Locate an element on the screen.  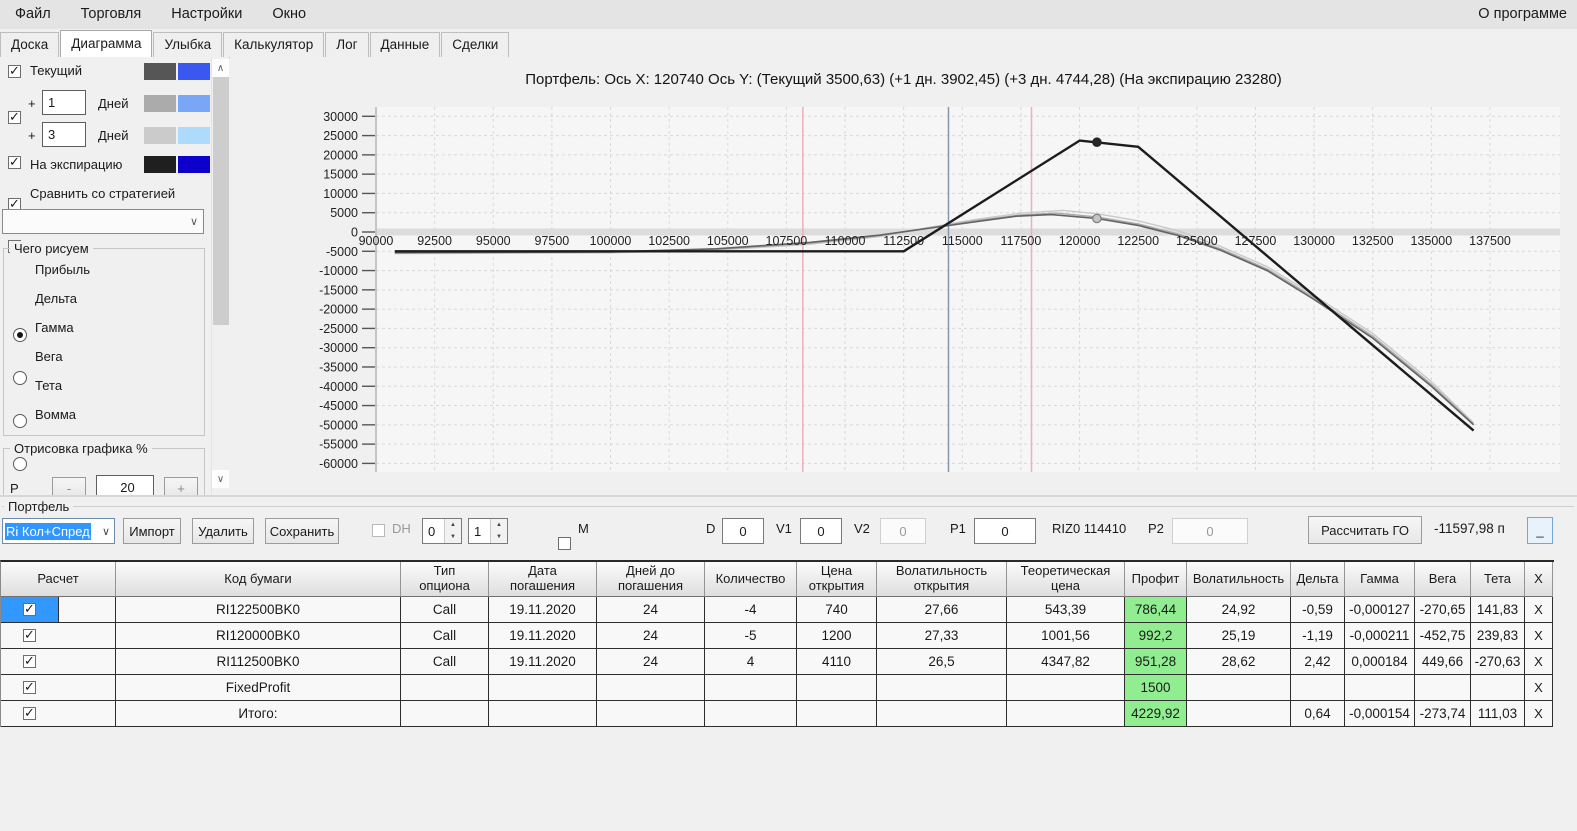
column-header-0: Расчет is located at coordinates (58, 579).